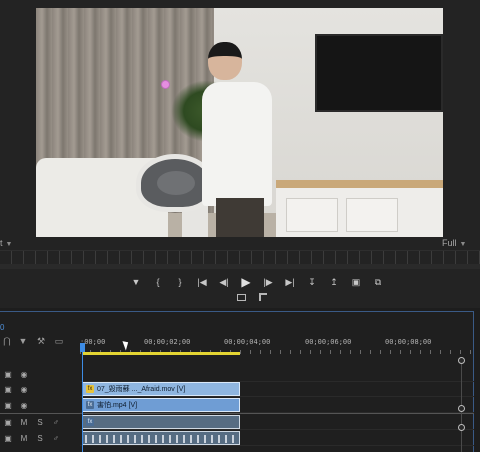  I want to click on safe-margins-icon, so click(241, 297).